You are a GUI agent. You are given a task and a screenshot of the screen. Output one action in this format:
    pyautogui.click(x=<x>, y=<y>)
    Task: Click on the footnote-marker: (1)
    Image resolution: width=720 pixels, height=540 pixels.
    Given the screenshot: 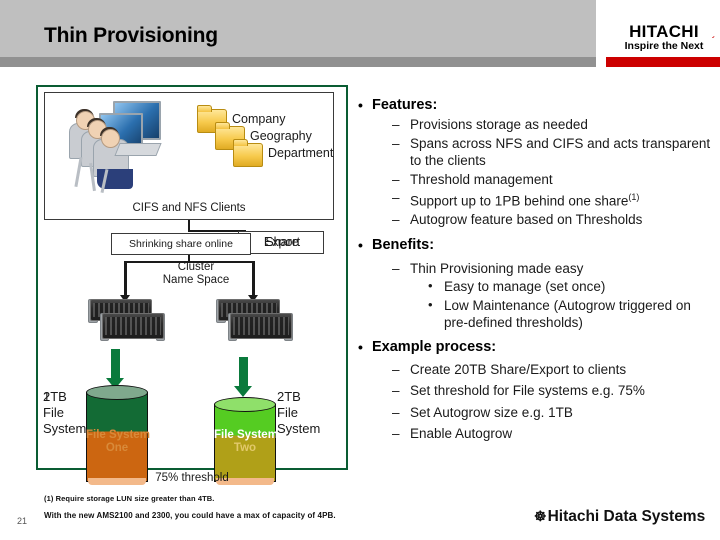 What is the action you would take?
    pyautogui.click(x=634, y=197)
    